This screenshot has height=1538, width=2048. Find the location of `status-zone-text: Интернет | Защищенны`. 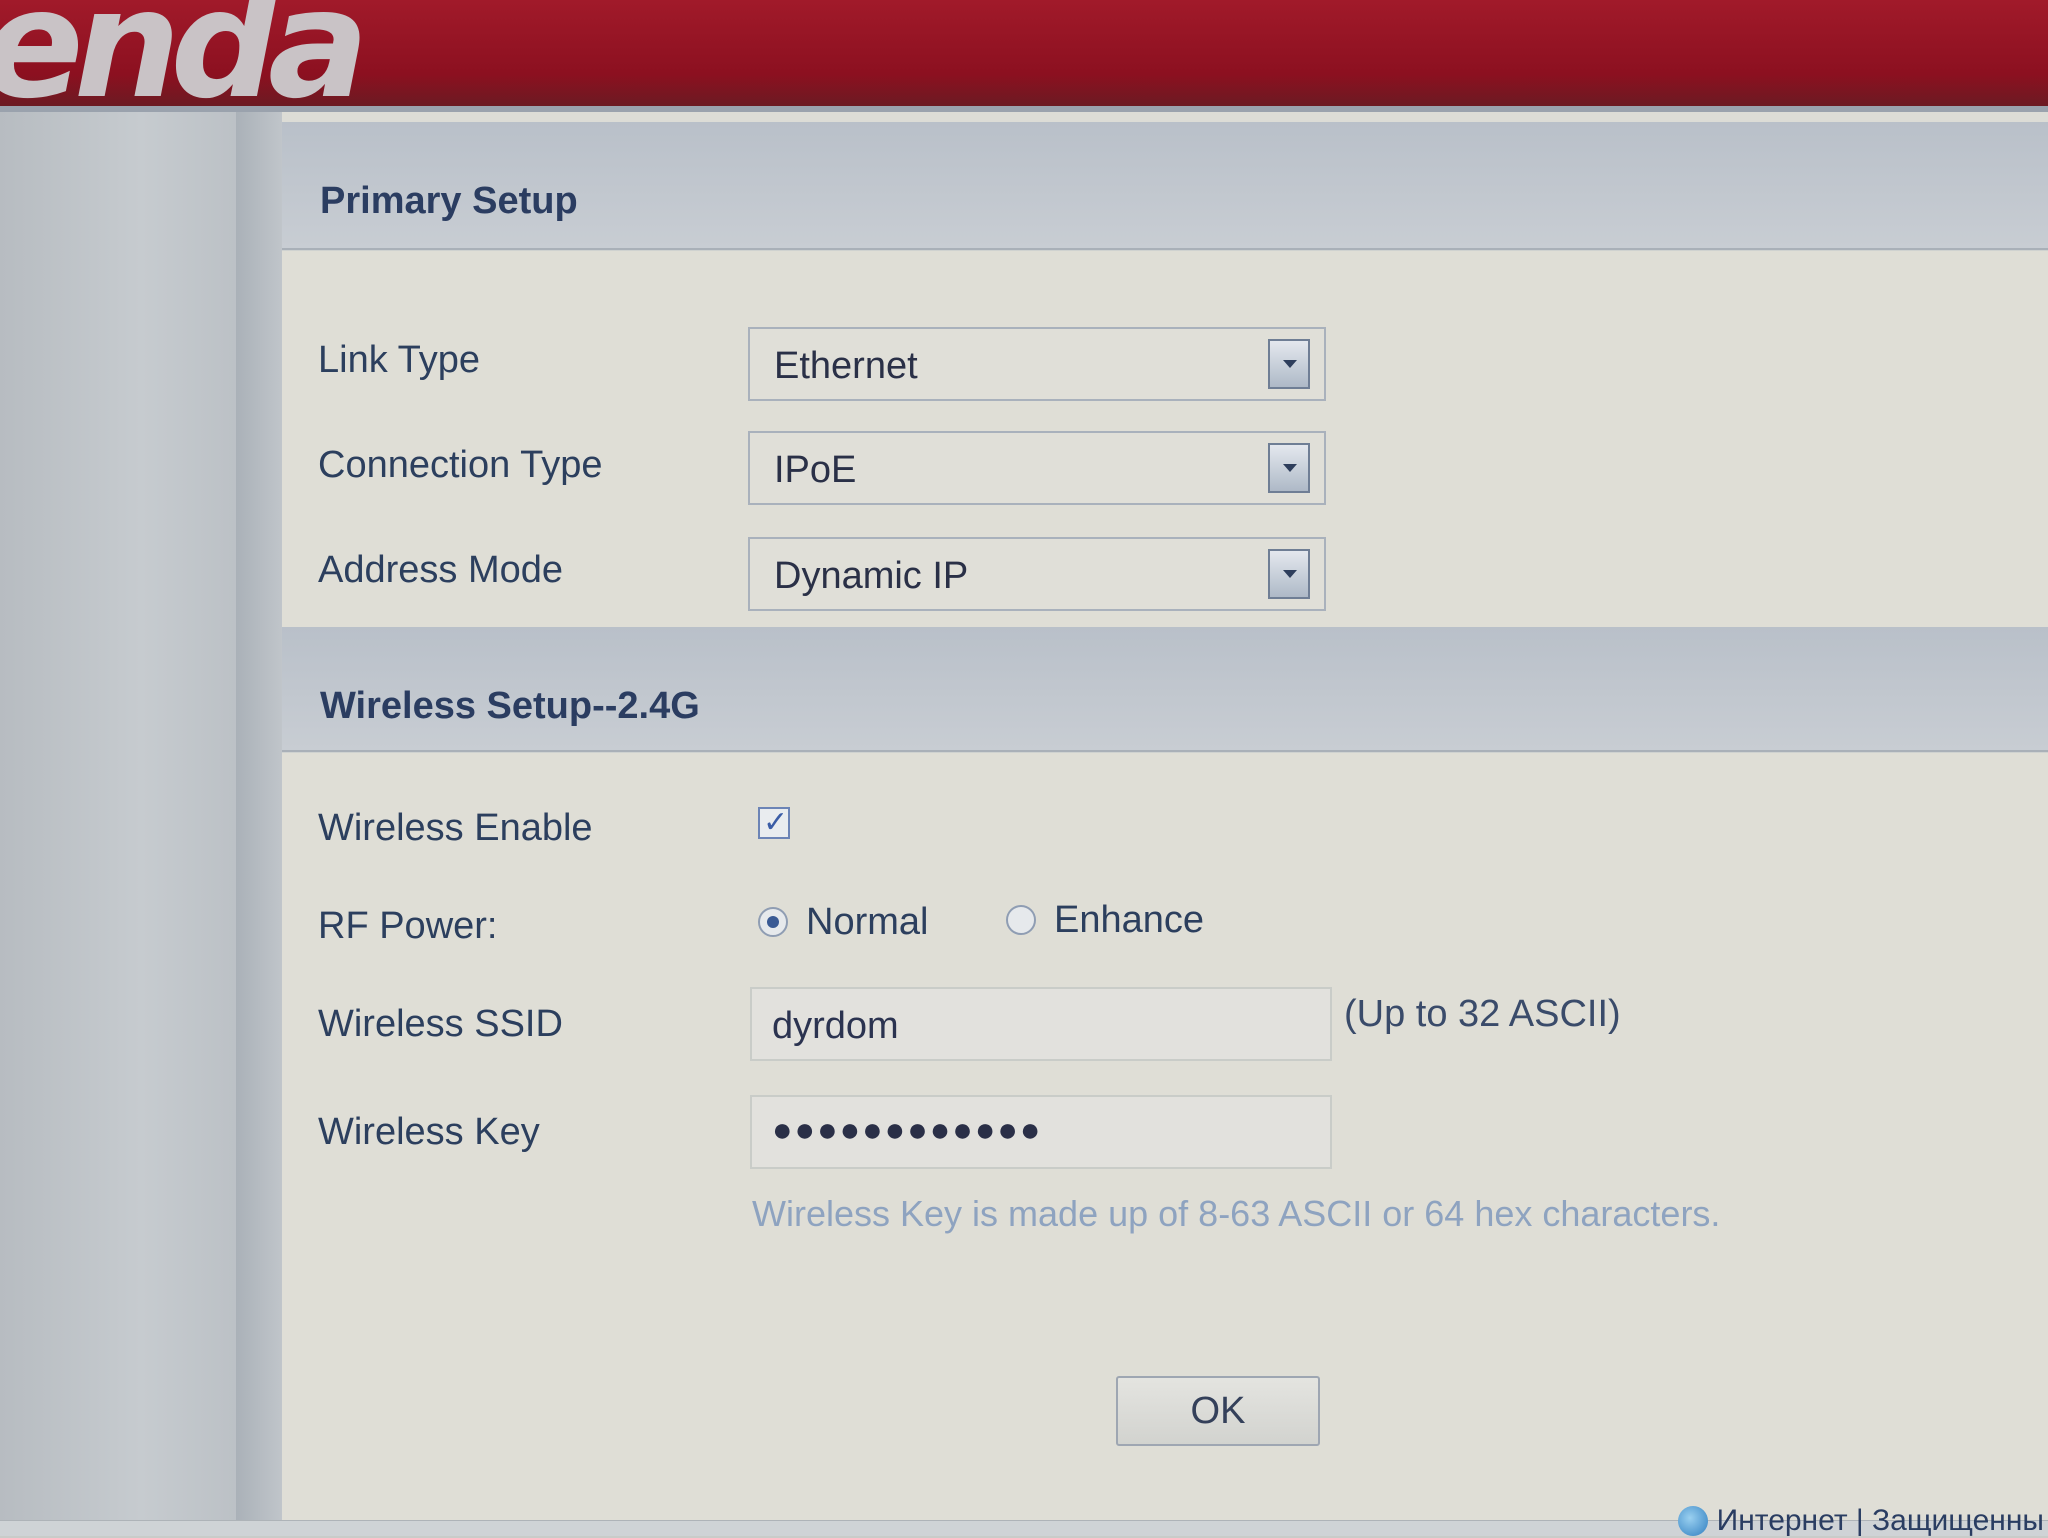

status-zone-text: Интернет | Защищенны is located at coordinates (1880, 1520).